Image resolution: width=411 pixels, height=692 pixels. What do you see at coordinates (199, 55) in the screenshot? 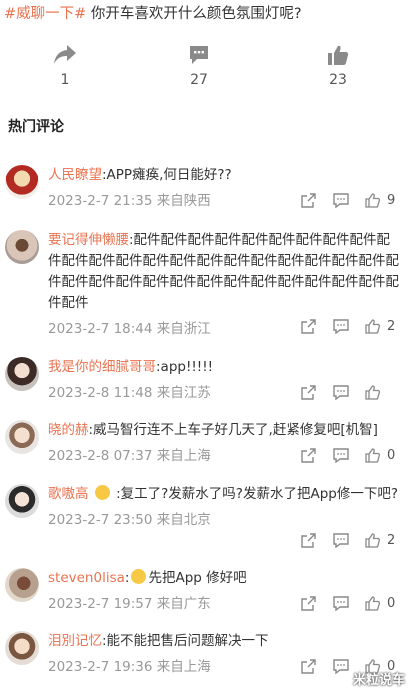
I see `comment-bubble-icon` at bounding box center [199, 55].